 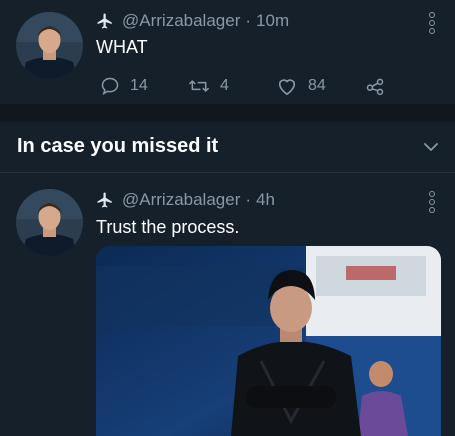 I want to click on reply-icon, so click(x=110, y=86).